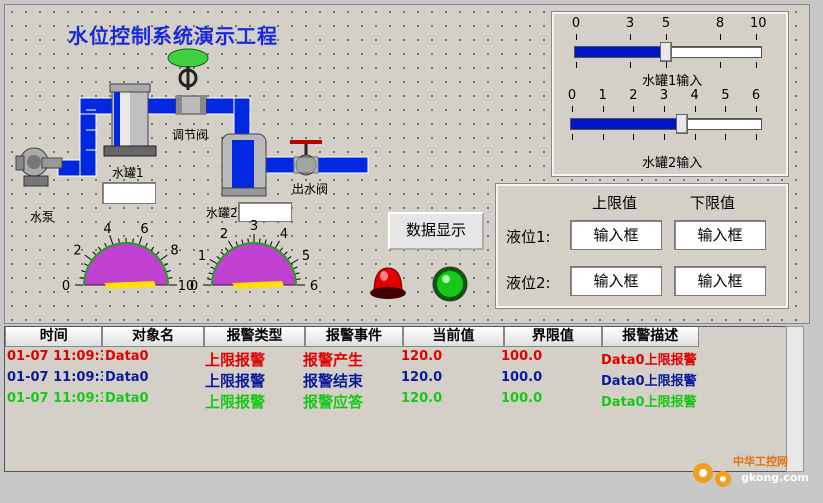 The image size is (823, 503). Describe the element at coordinates (130, 120) in the screenshot. I see `tank1` at that location.